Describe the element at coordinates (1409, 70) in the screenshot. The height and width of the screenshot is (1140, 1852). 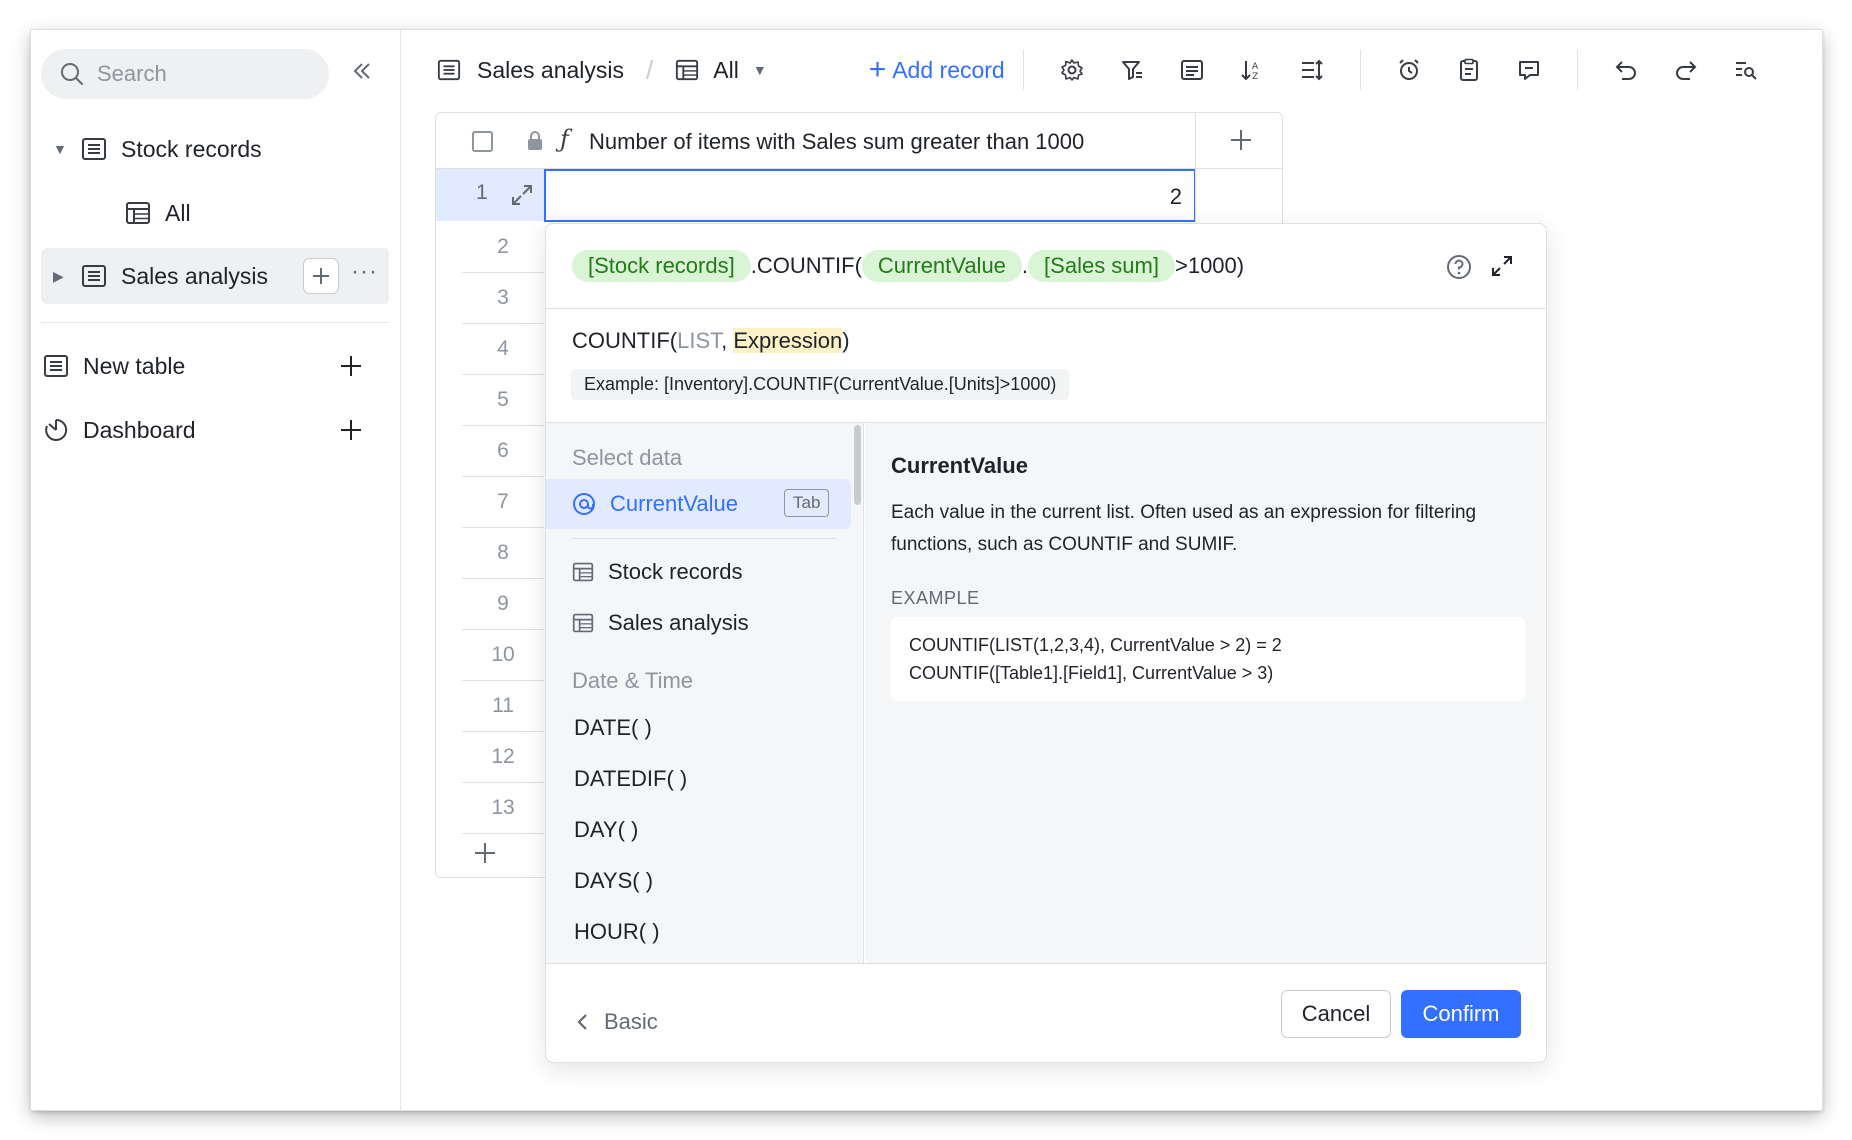
I see `reminder-icon` at that location.